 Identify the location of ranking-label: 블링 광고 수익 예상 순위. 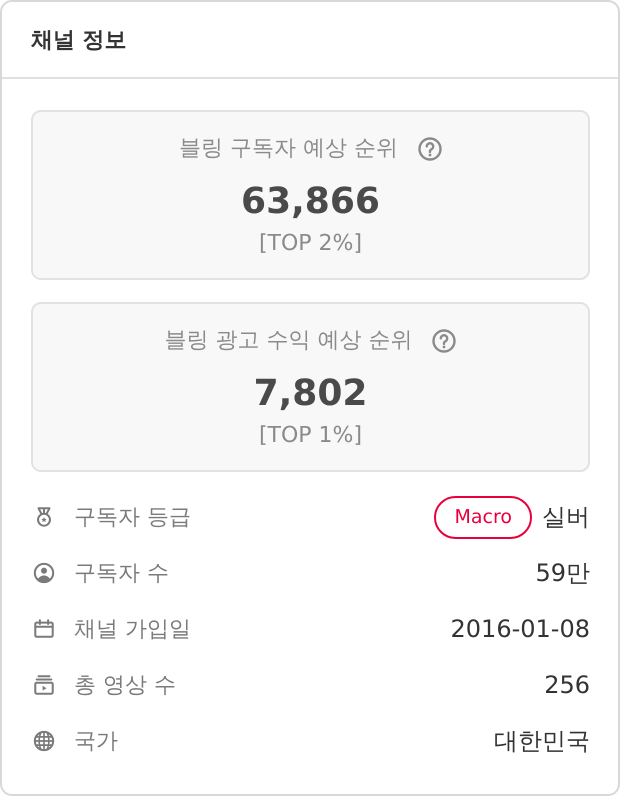
(288, 341).